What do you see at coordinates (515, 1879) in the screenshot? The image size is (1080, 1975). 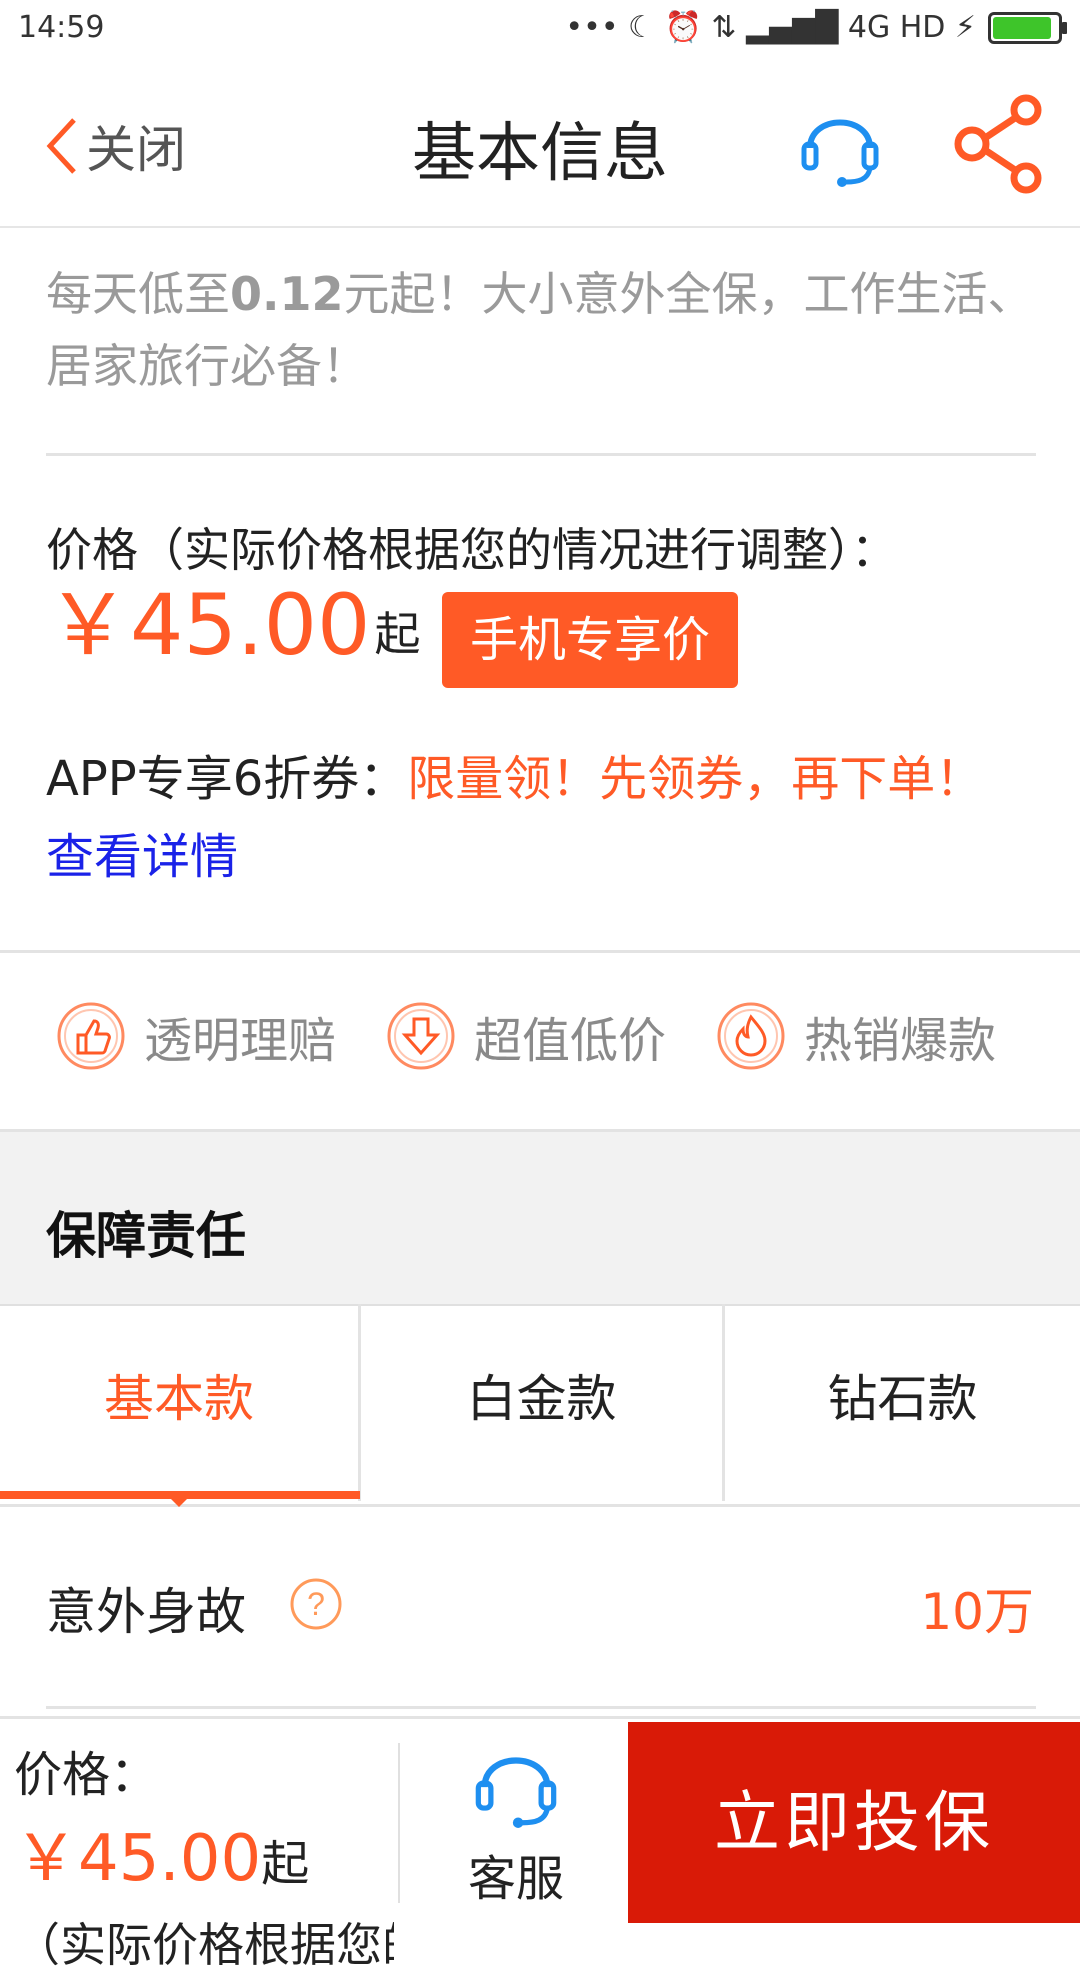 I see `bottom-service-label: 客服` at bounding box center [515, 1879].